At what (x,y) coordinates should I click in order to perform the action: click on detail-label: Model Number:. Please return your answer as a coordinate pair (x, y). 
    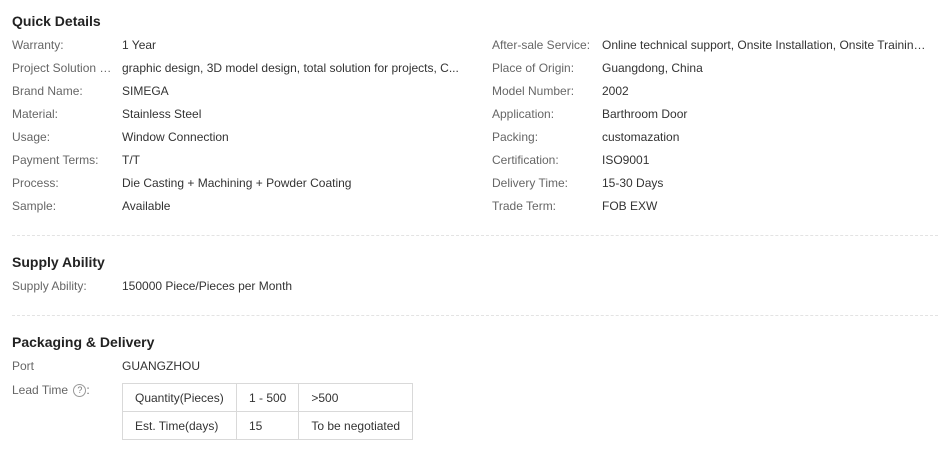
    Looking at the image, I should click on (533, 91).